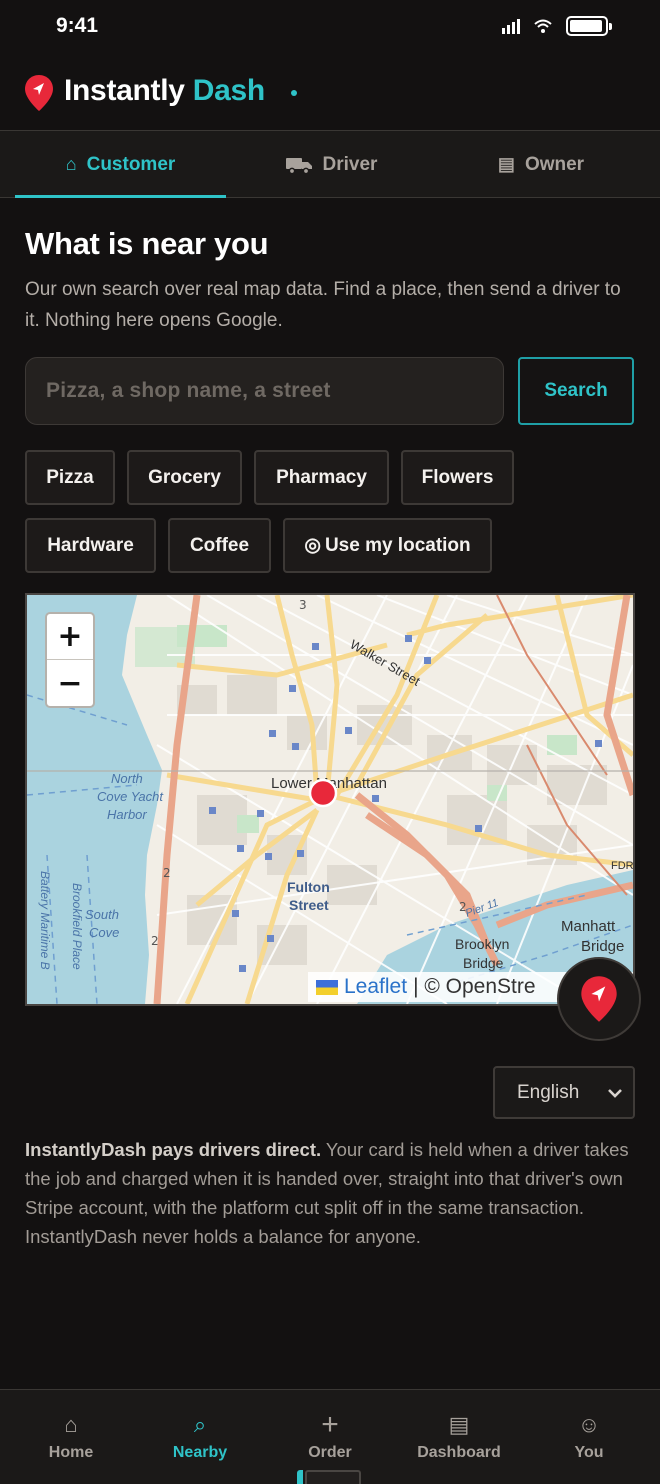 This screenshot has width=660, height=1484. I want to click on payment-notice-bold: InstantlyDash pays drivers direct., so click(173, 1149).